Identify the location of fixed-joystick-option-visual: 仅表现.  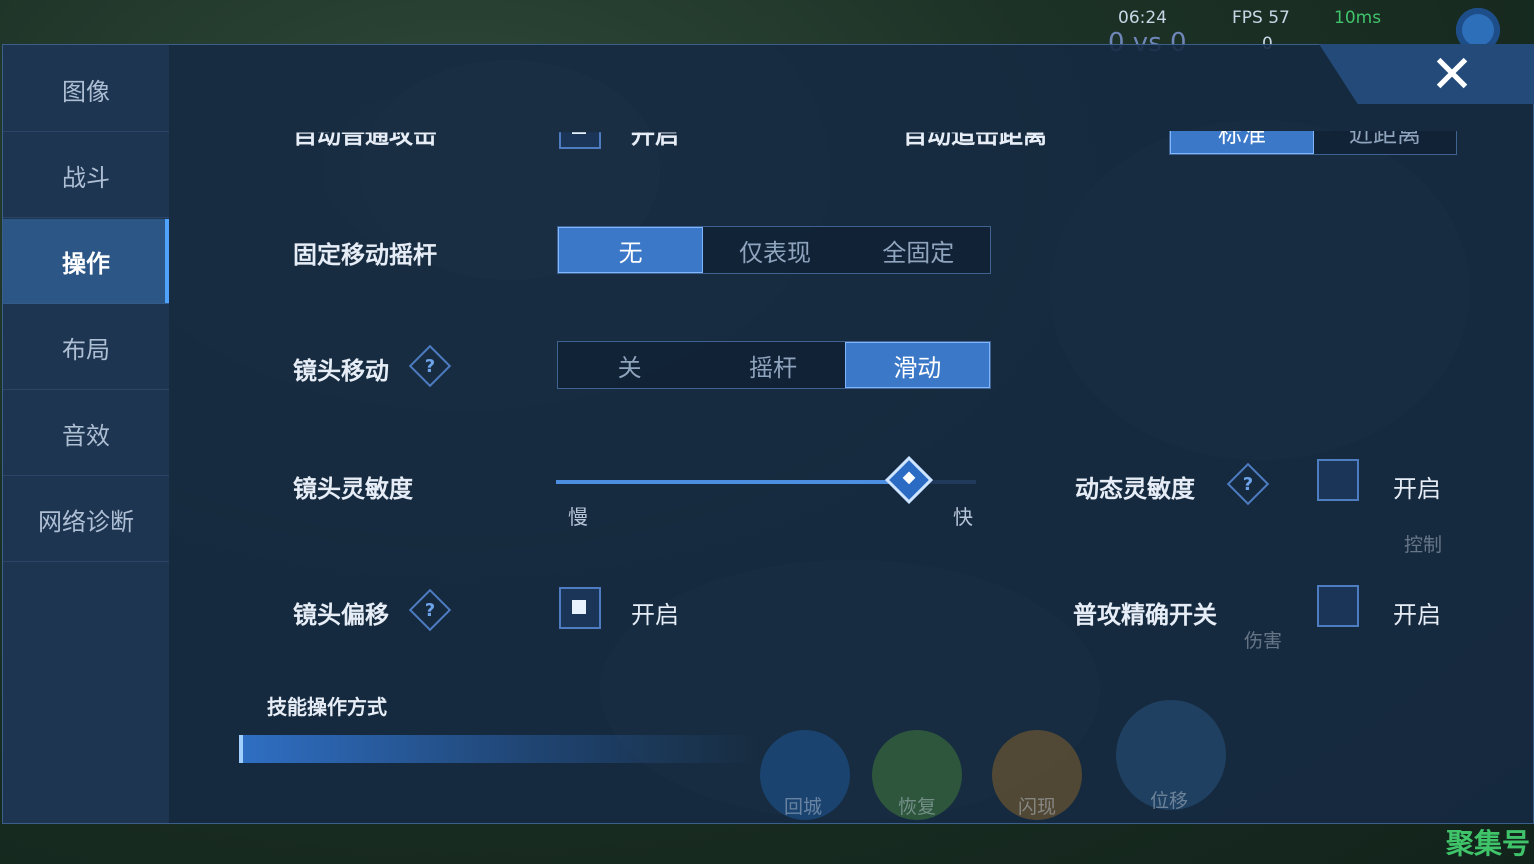
(774, 250).